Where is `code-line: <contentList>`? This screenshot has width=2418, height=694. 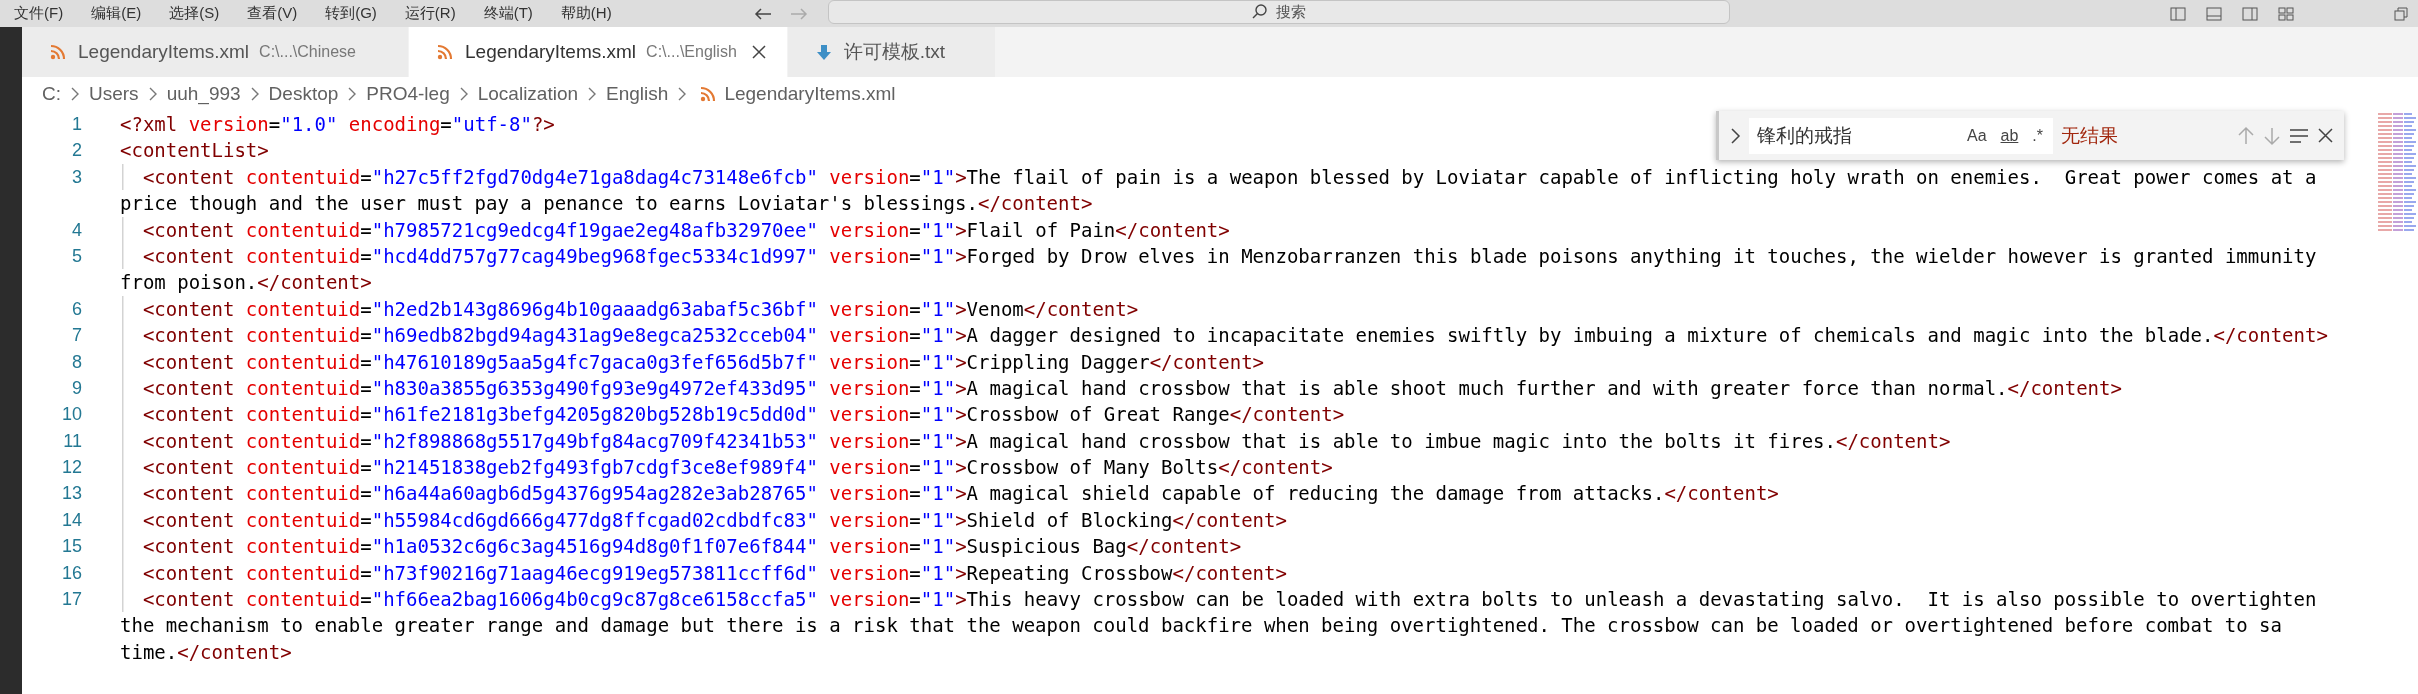
code-line: <contentList> is located at coordinates (194, 151).